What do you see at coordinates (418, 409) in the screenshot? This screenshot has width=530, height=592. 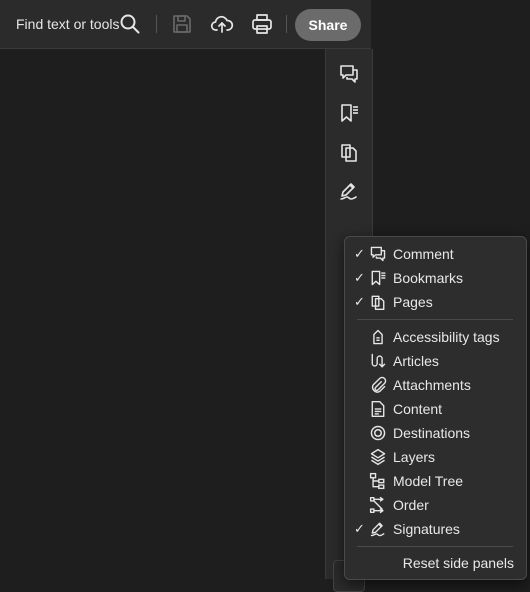 I see `menu-item-label: Content` at bounding box center [418, 409].